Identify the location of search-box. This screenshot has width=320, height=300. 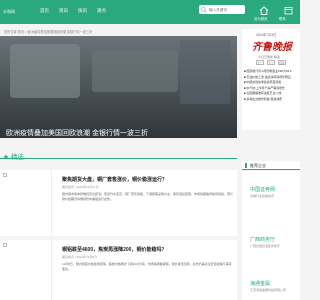
(222, 9).